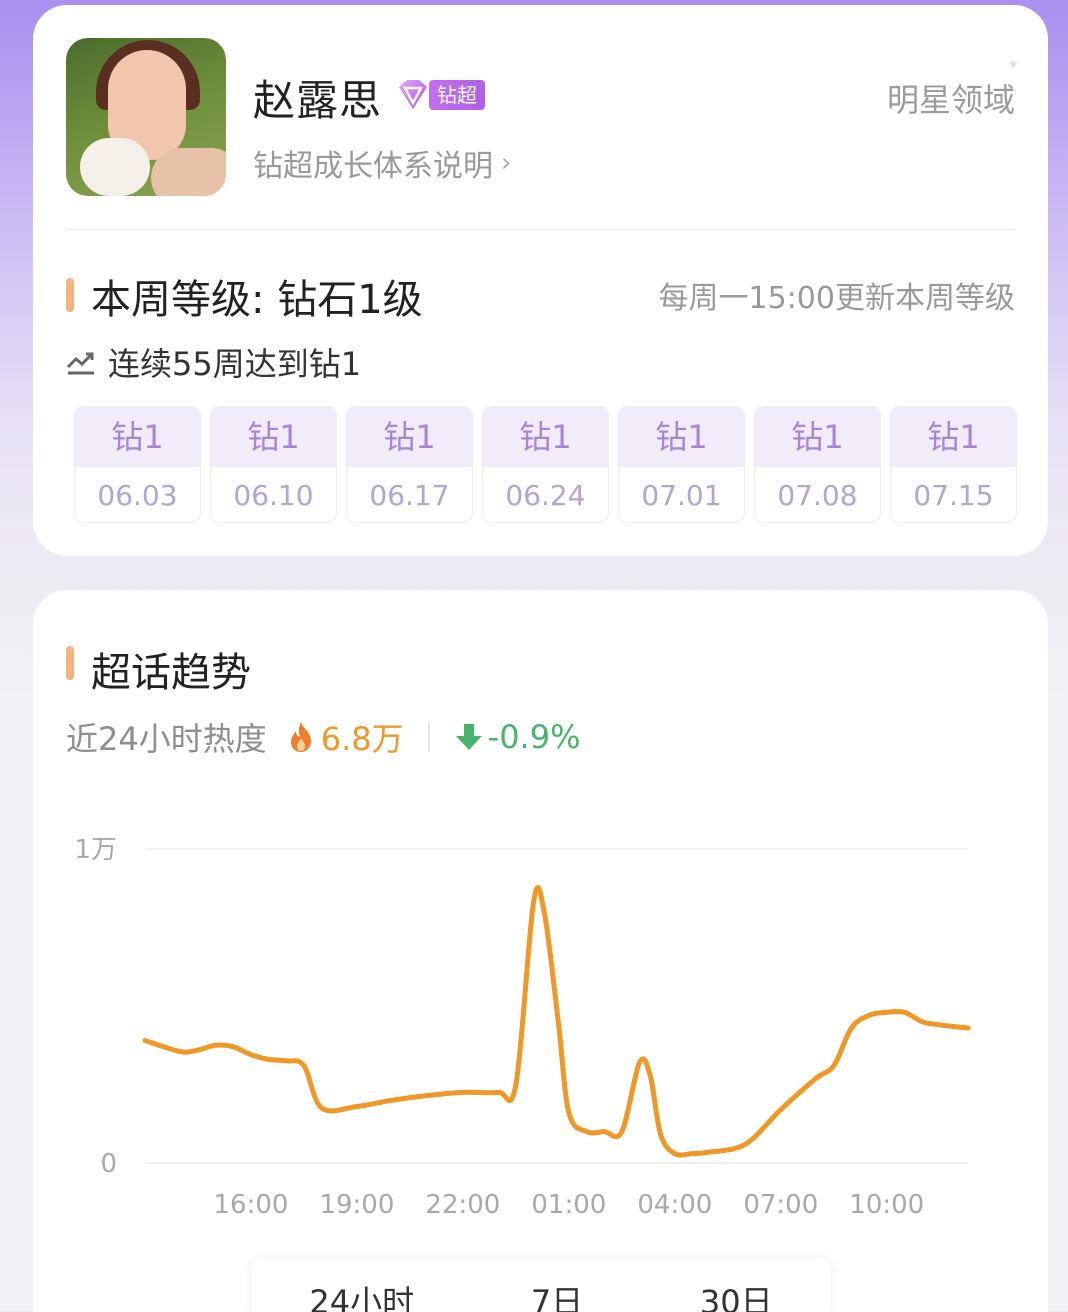  I want to click on profile-name: 赵露思, so click(318, 100).